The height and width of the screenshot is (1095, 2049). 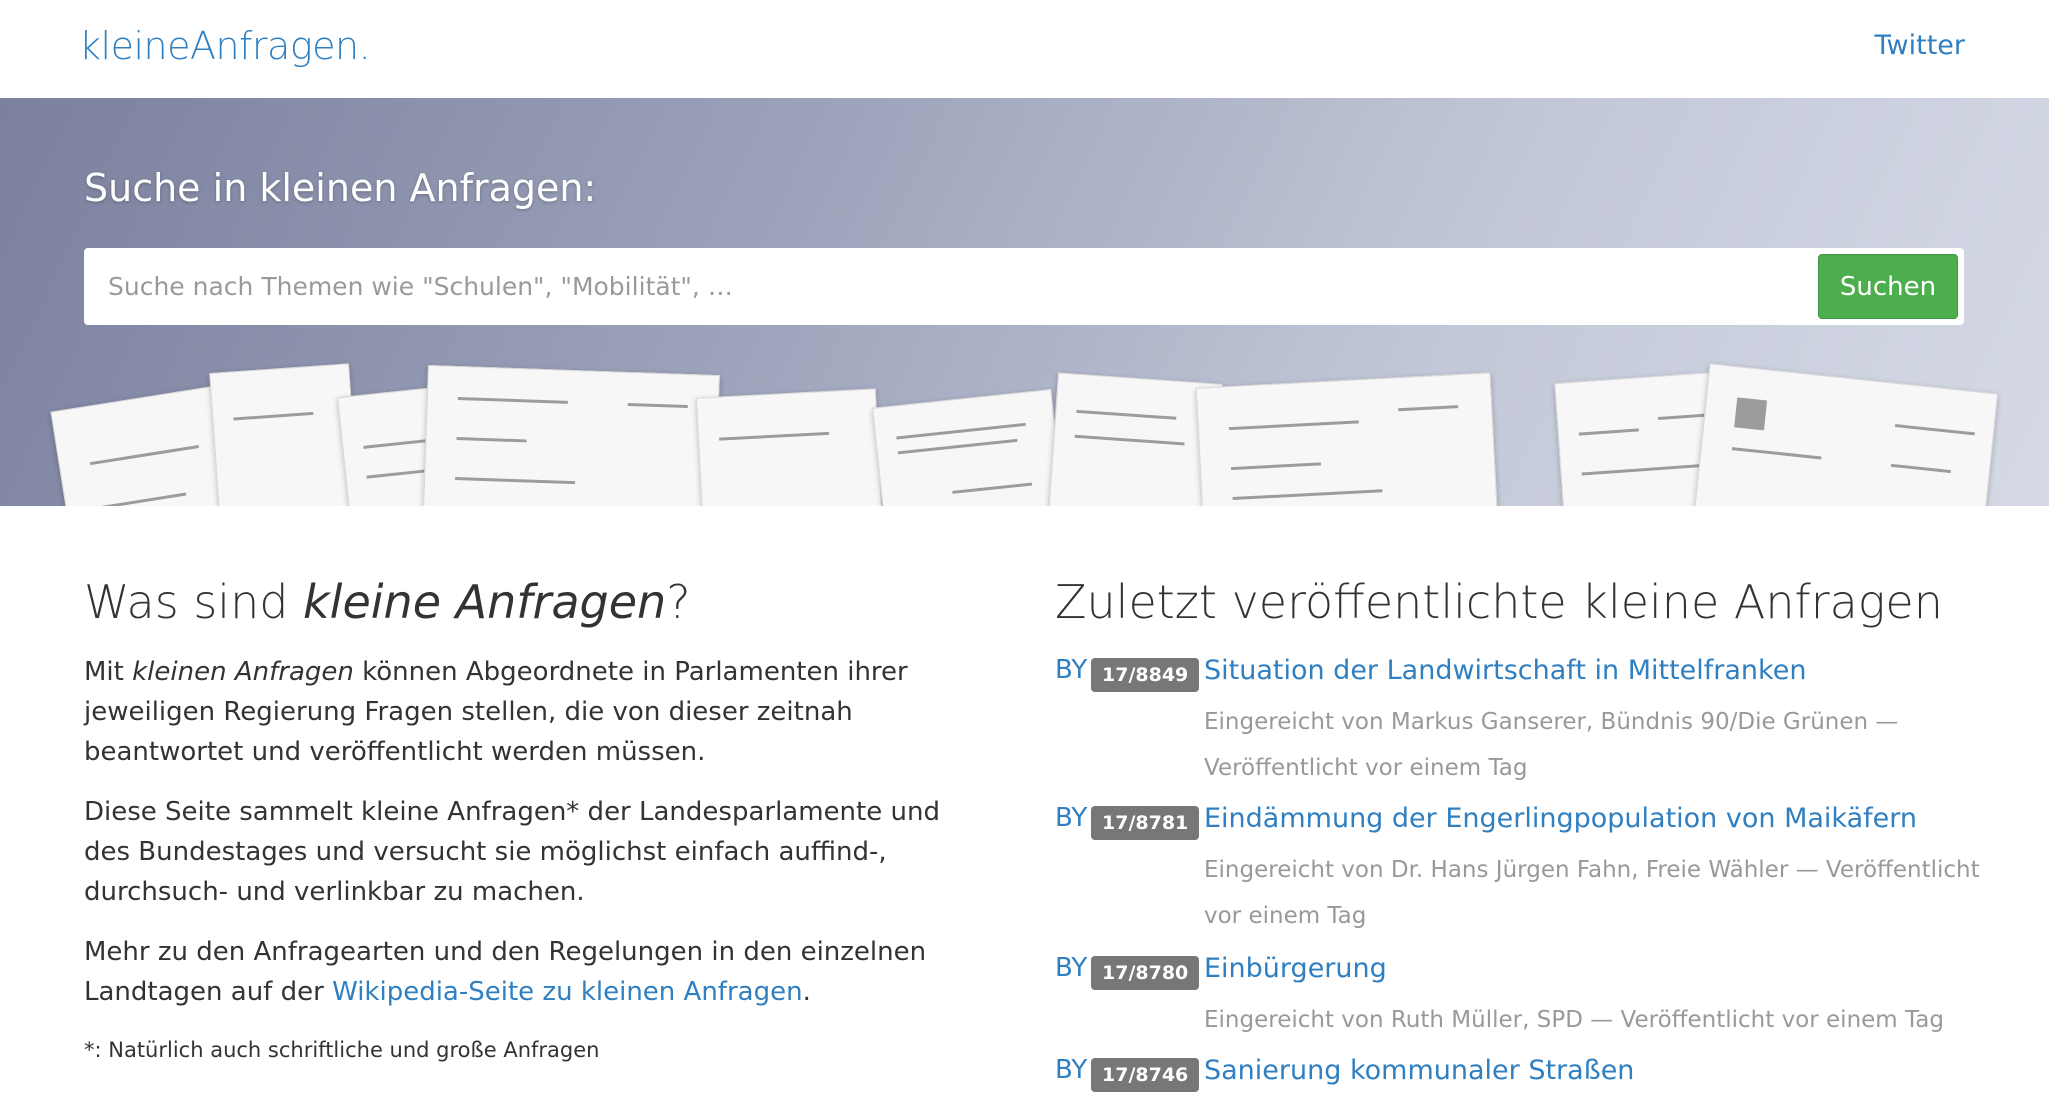 What do you see at coordinates (1145, 1075) in the screenshot?
I see `document-number-badge: 17/8746` at bounding box center [1145, 1075].